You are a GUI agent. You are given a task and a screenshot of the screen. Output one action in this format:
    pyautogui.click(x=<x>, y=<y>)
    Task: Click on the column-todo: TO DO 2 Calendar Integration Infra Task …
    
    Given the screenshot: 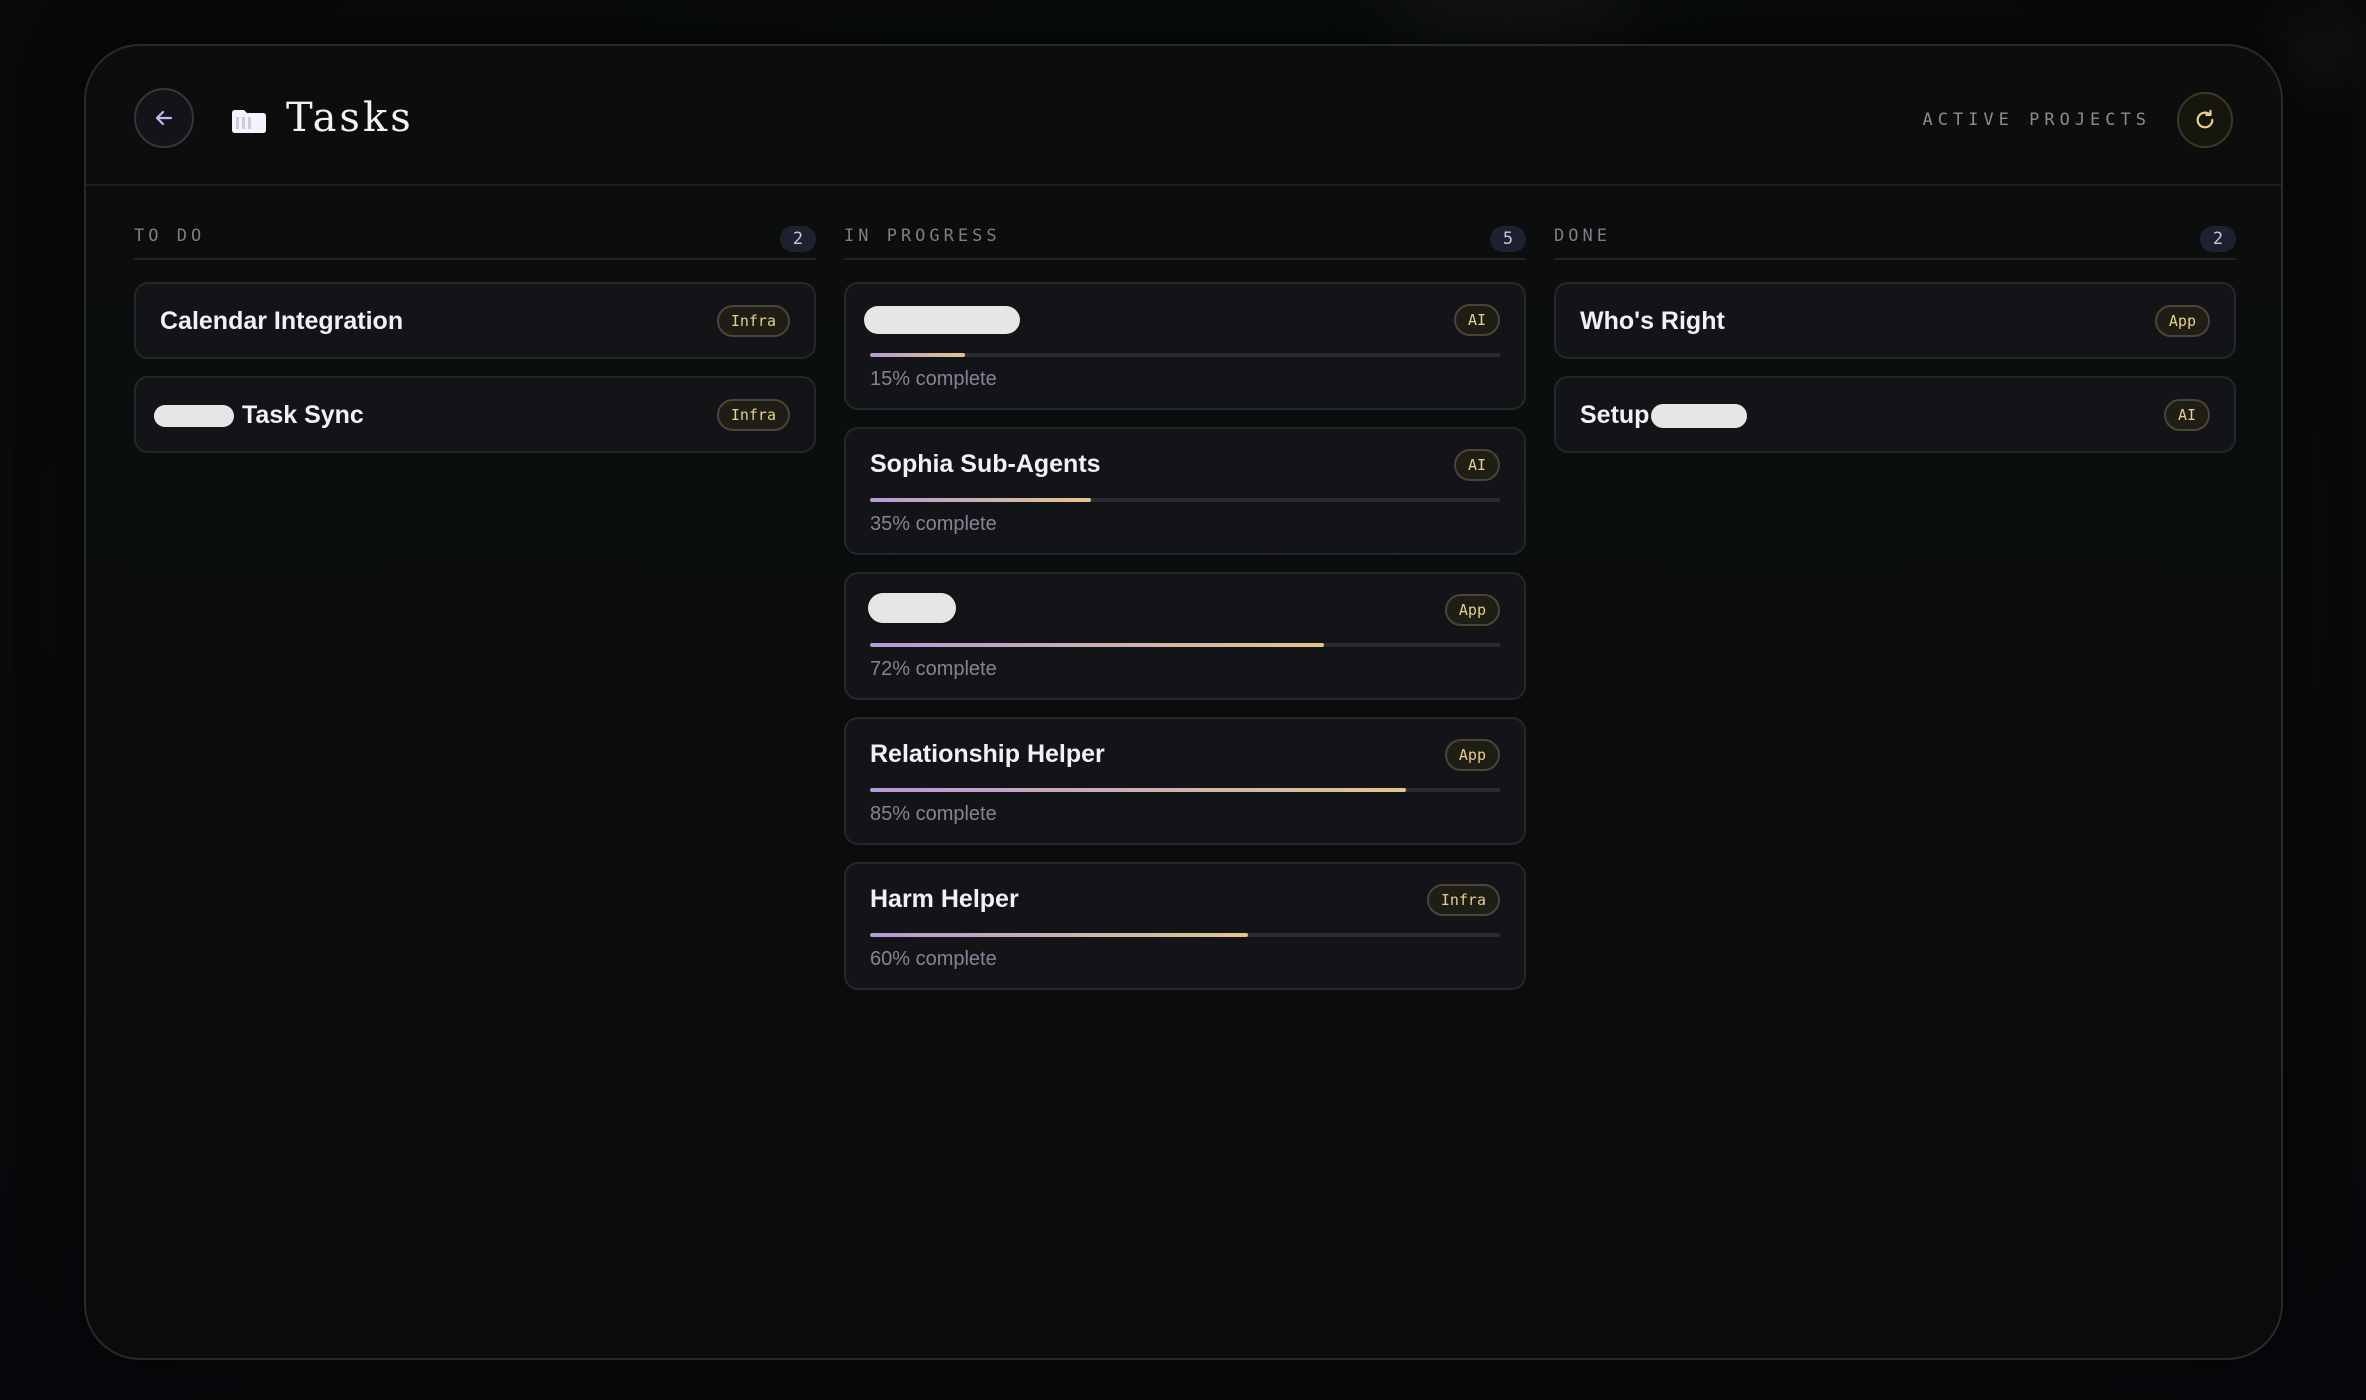 What is the action you would take?
    pyautogui.click(x=475, y=343)
    